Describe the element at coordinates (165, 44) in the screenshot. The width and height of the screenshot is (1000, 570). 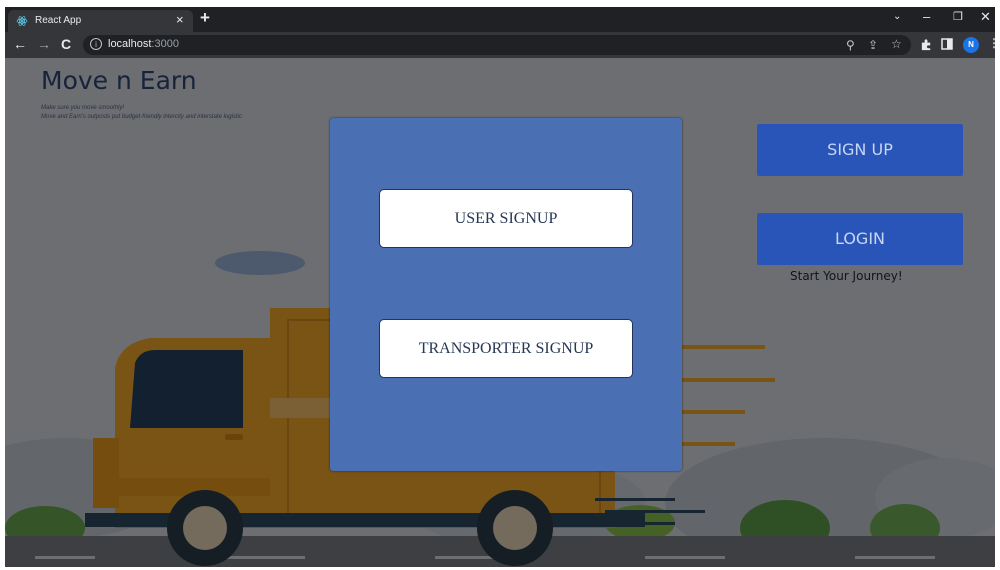
I see `url-port: :3000` at that location.